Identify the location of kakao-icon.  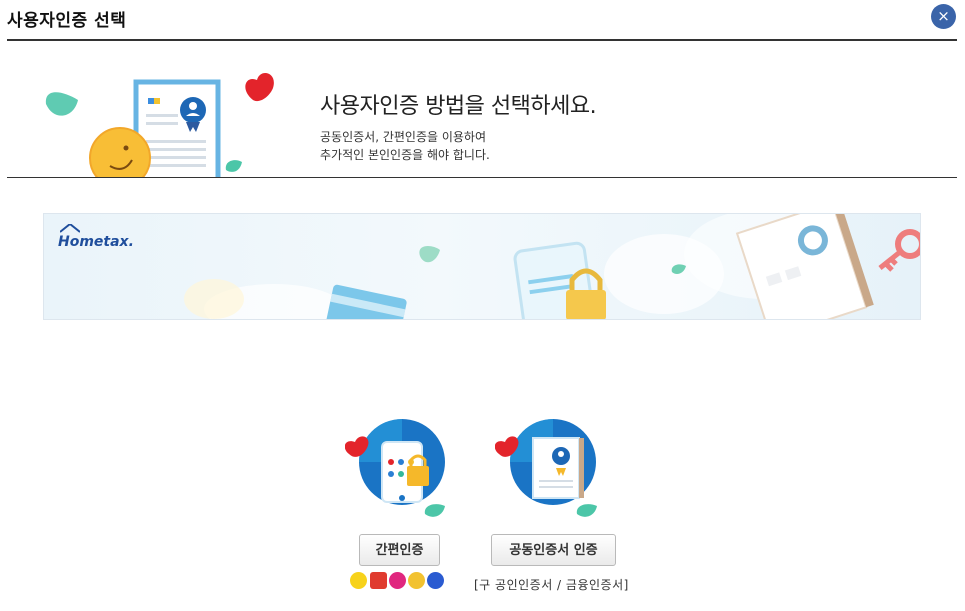
(358, 580).